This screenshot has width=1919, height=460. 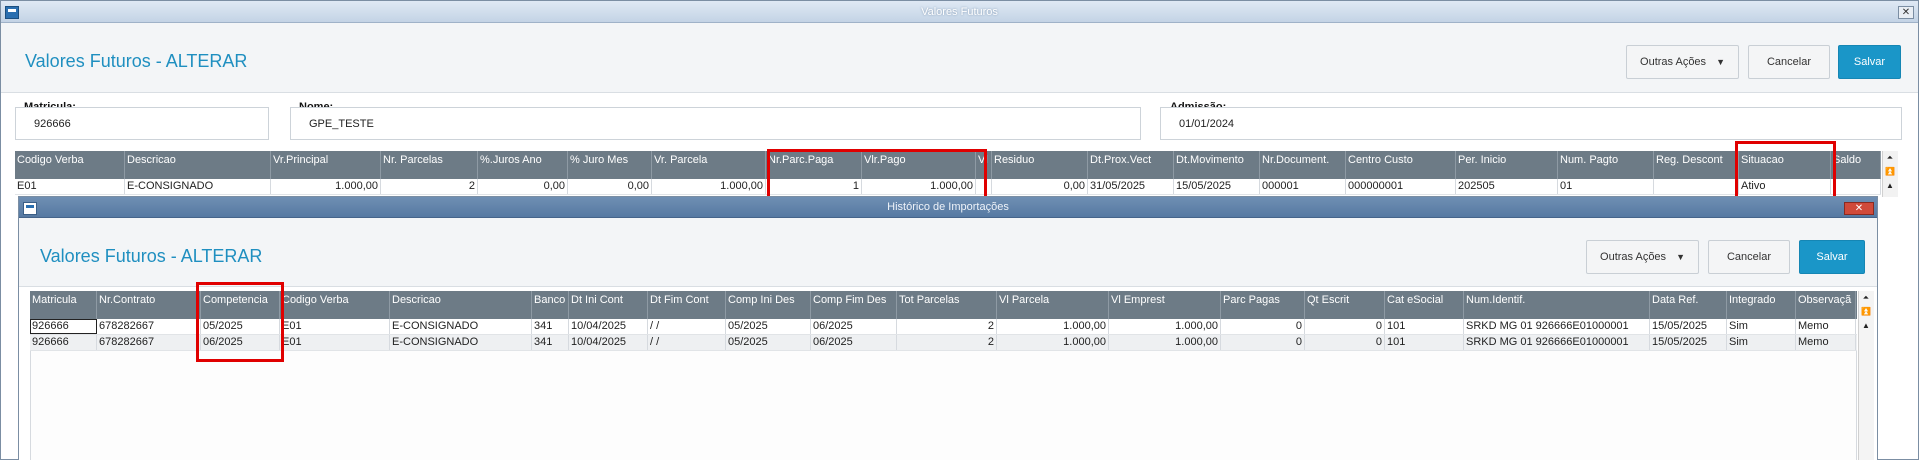 What do you see at coordinates (919, 165) in the screenshot?
I see `column-header: Vlr.Pago` at bounding box center [919, 165].